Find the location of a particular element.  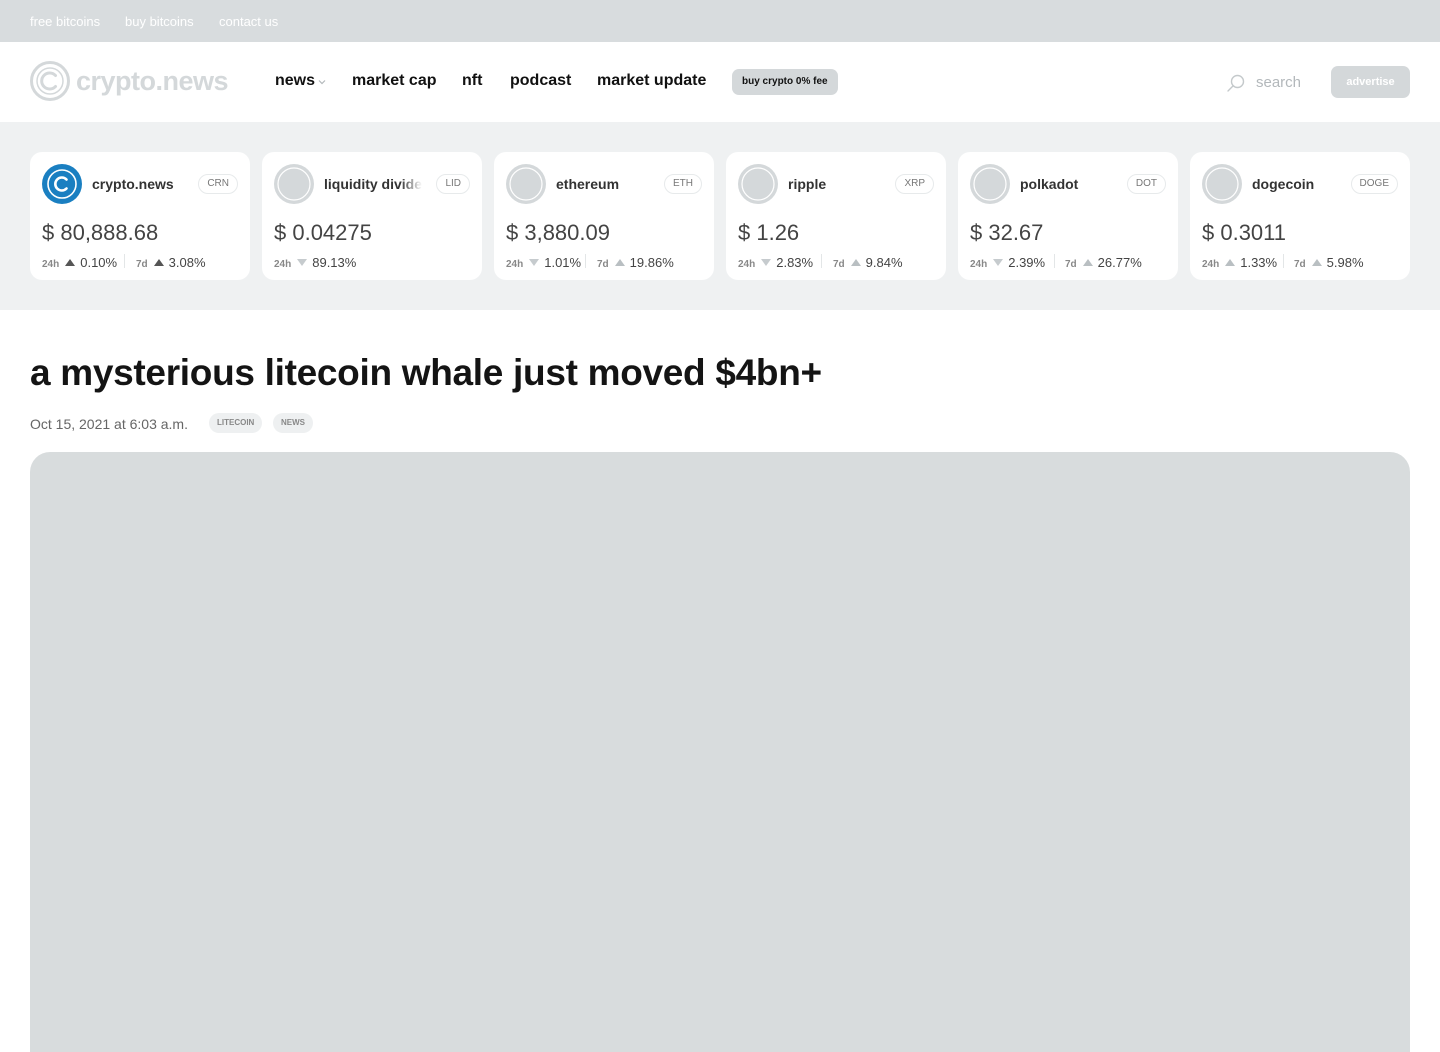

coin-card-dot: polkadot DOT $ 32.67 24h 2.39% 7d 26.77% is located at coordinates (1068, 216).